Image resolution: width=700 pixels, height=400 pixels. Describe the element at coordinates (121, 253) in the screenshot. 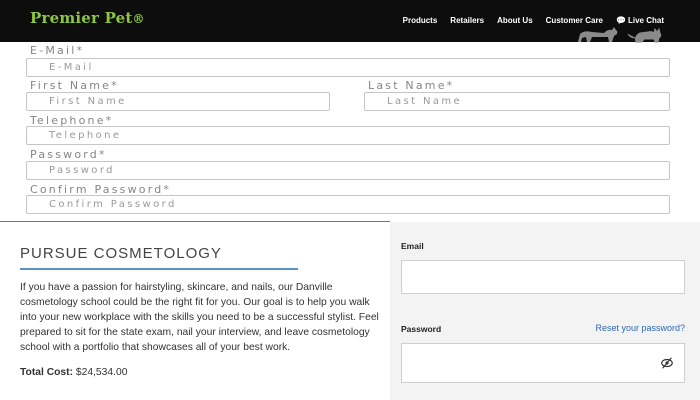

I see `article-title: PURSUE COSMETOLOGY` at that location.